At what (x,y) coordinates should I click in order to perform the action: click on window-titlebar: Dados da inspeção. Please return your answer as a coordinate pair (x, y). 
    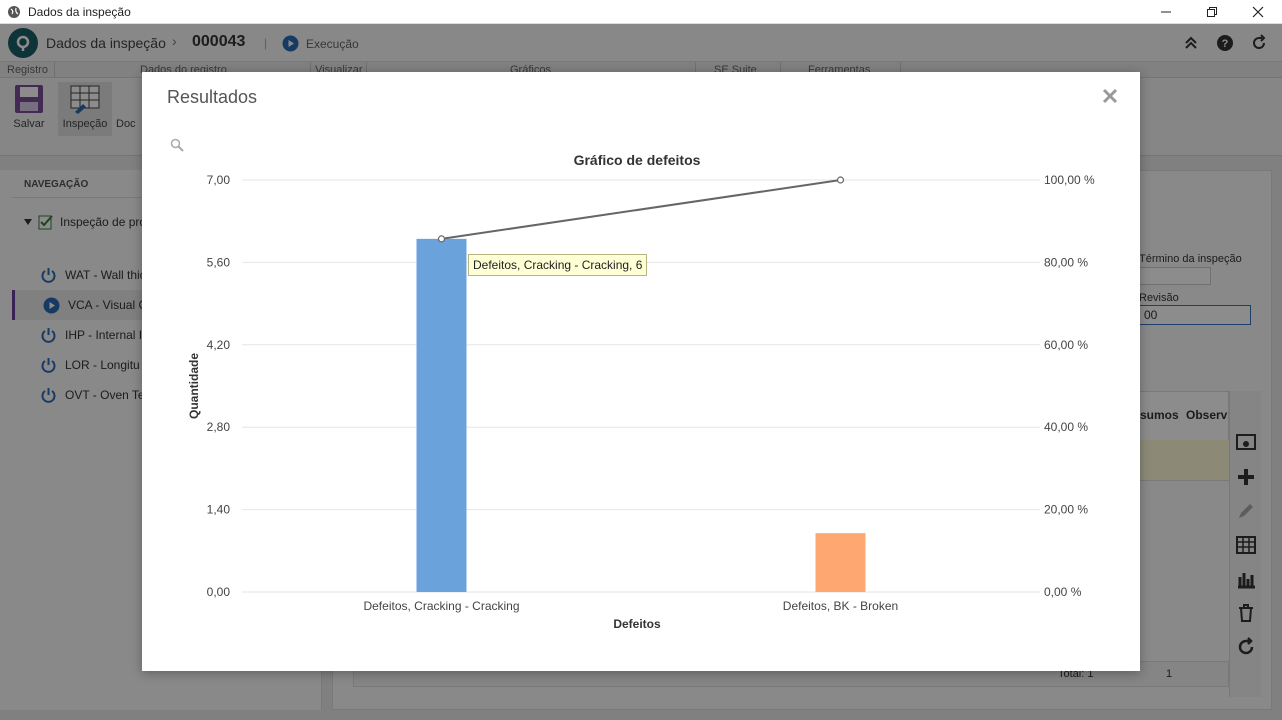
    Looking at the image, I should click on (641, 12).